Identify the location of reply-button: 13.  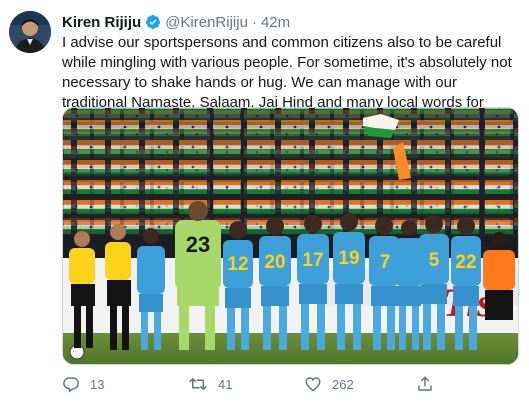
(83, 384).